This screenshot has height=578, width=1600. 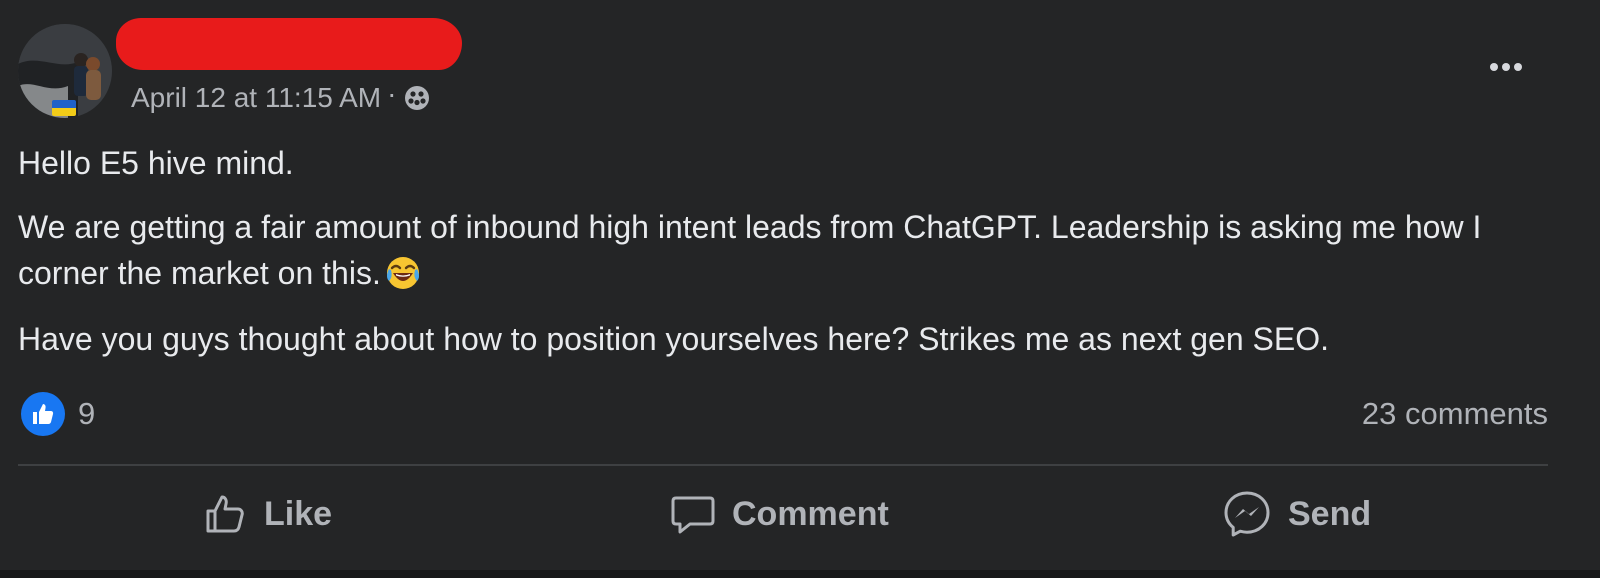 I want to click on send-label: Send, so click(x=1330, y=513).